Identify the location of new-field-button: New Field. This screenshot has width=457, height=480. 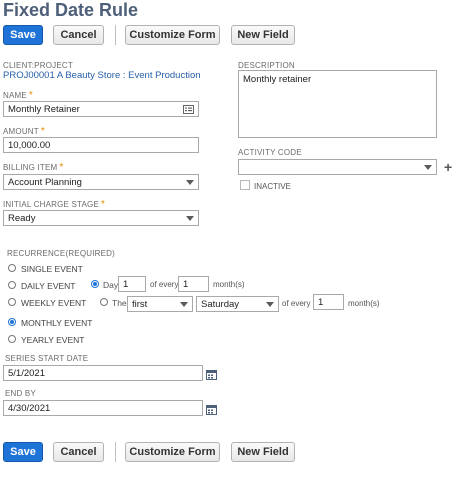
(263, 35).